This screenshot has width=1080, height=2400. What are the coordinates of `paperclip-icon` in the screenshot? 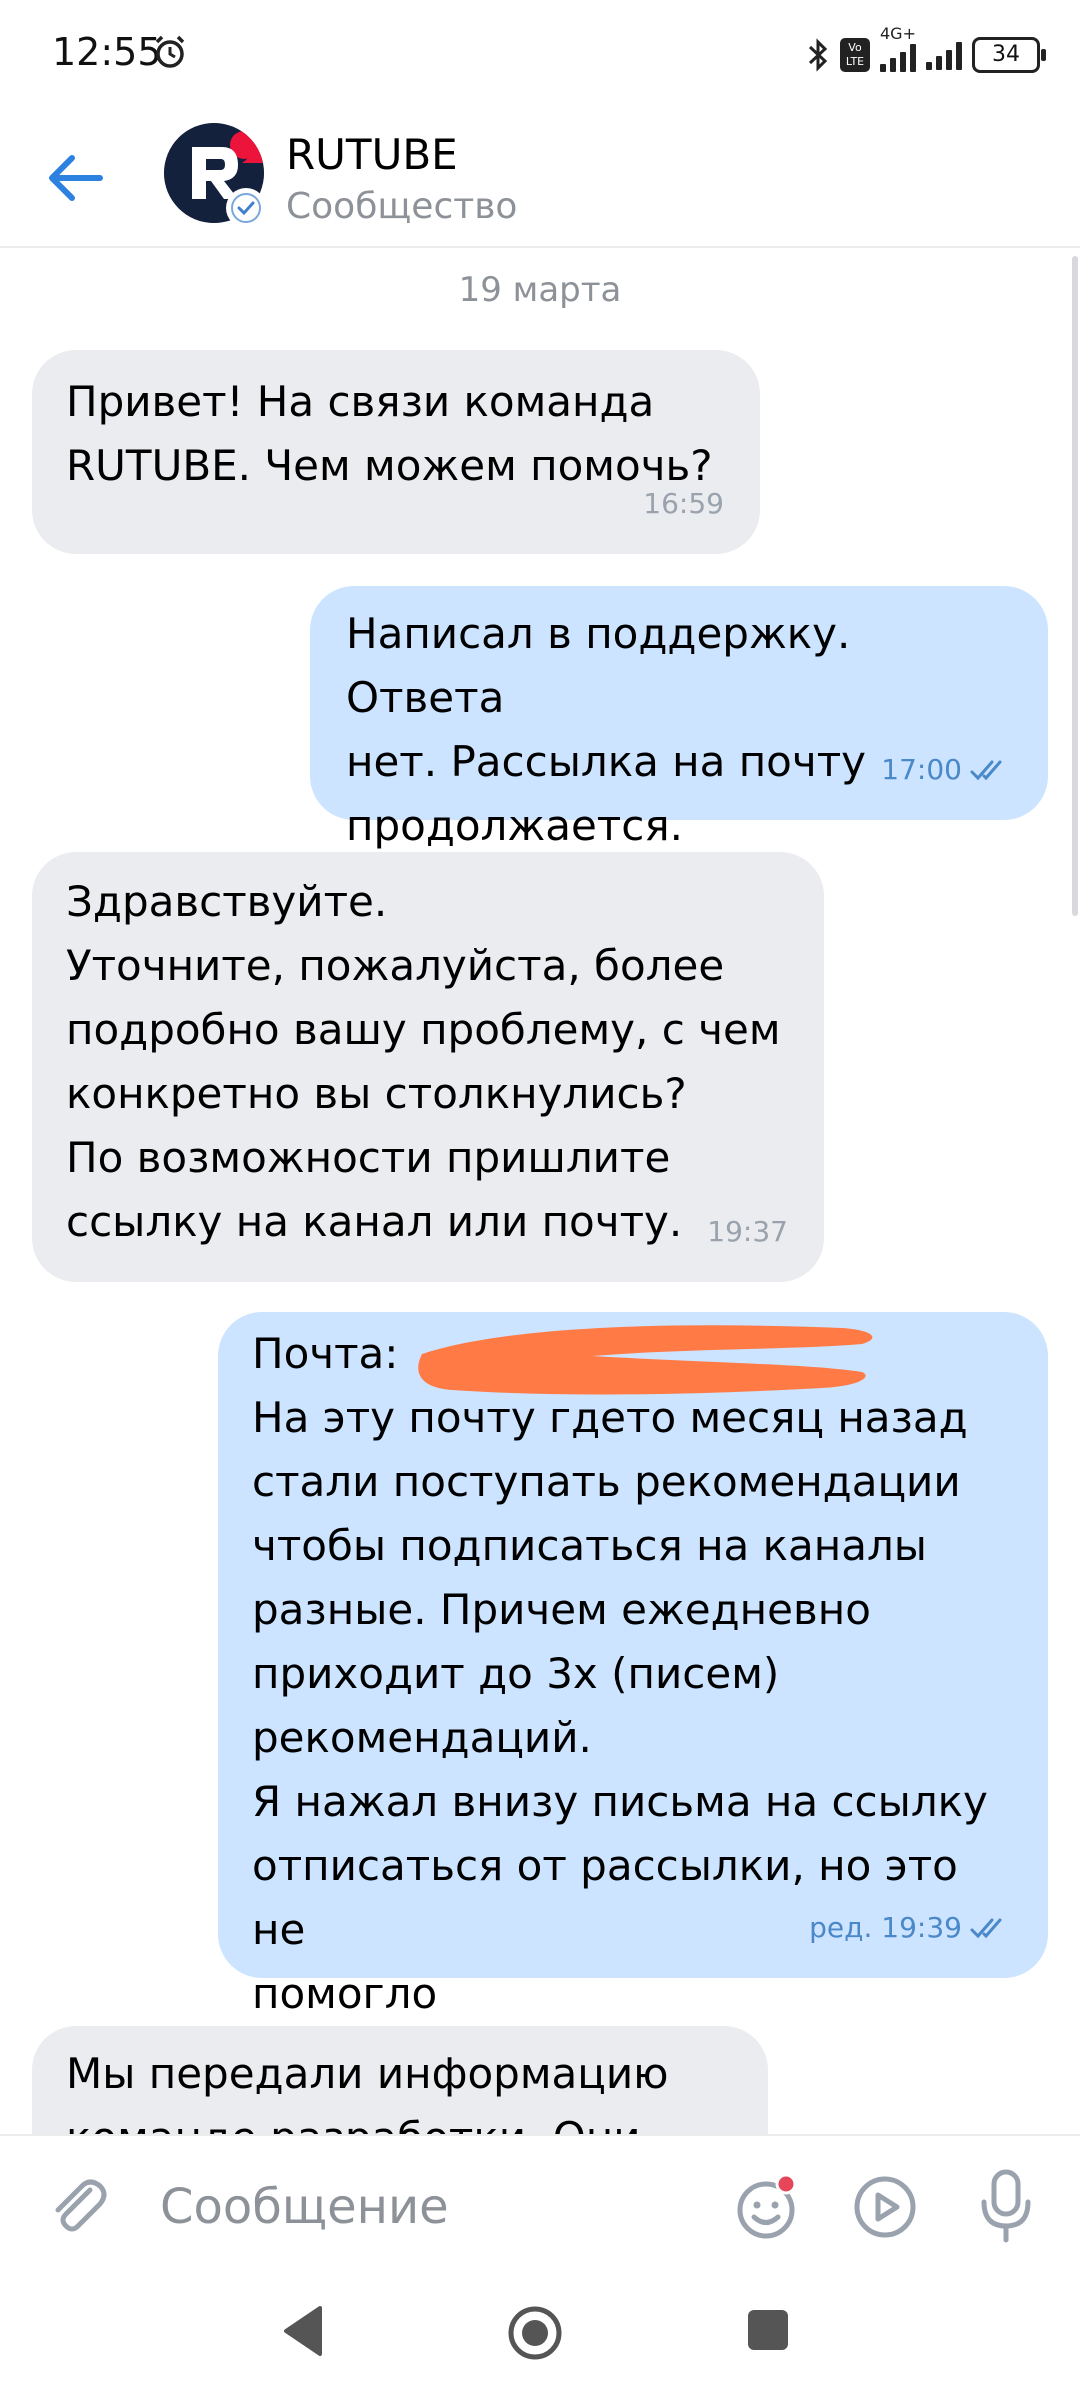 It's located at (78, 2206).